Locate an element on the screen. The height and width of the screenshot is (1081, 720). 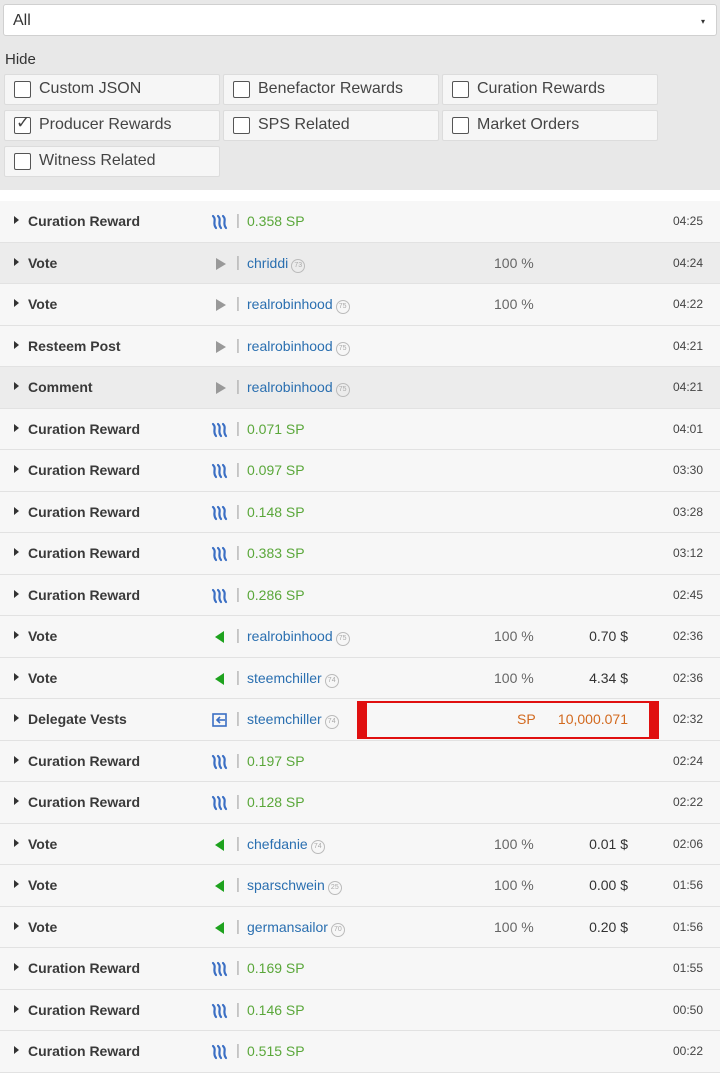
operation-row: Vote | realrobinhood 75 100 % 0.70 $ 02:36 is located at coordinates (360, 637).